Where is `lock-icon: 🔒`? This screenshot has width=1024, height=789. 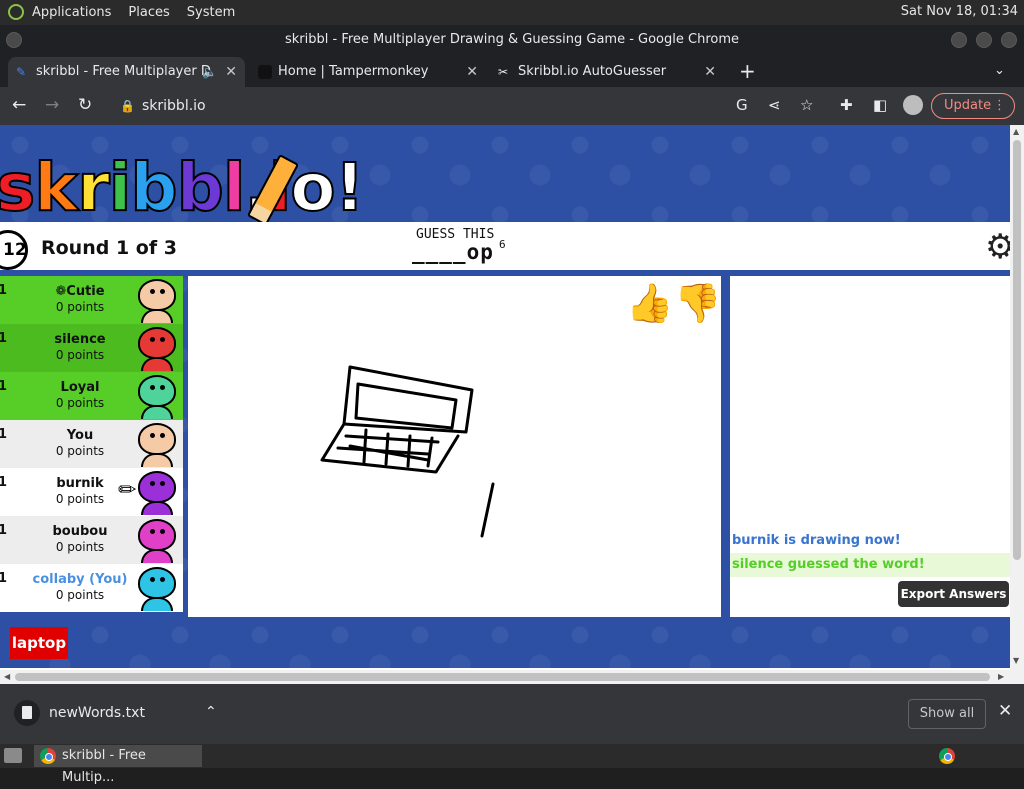
lock-icon: 🔒 is located at coordinates (127, 106).